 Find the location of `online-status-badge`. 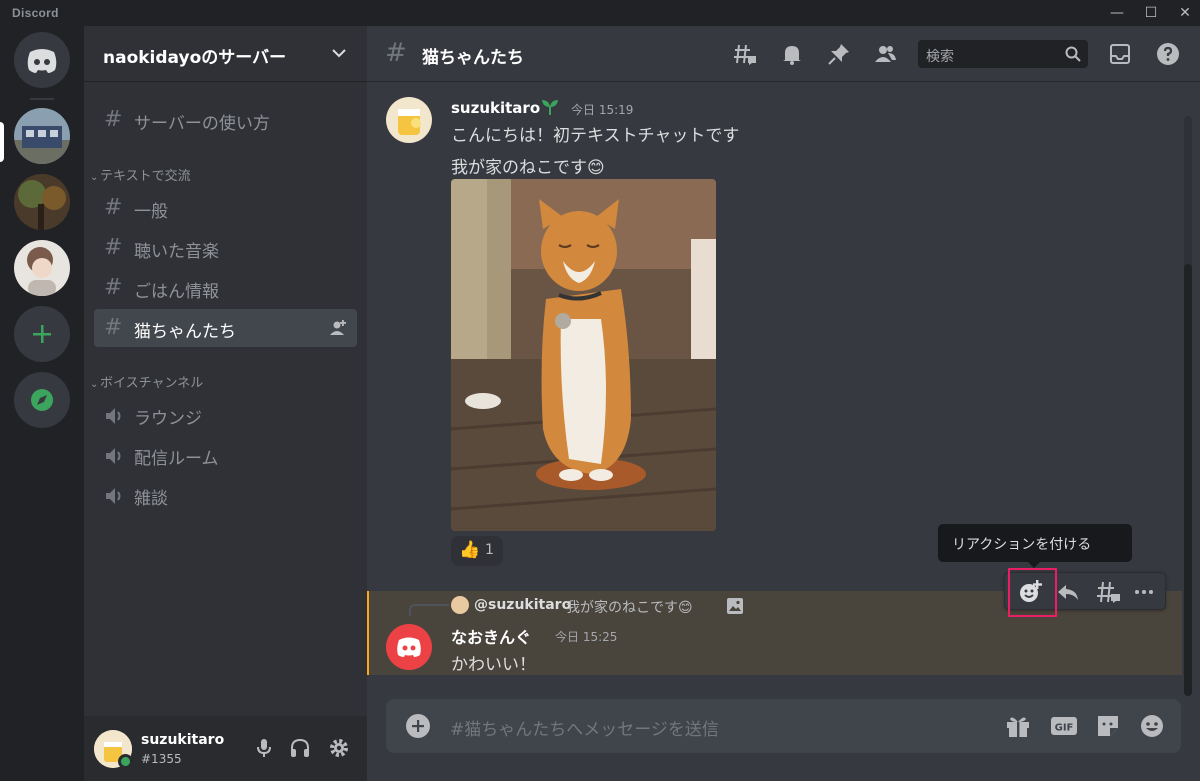

online-status-badge is located at coordinates (125, 761).